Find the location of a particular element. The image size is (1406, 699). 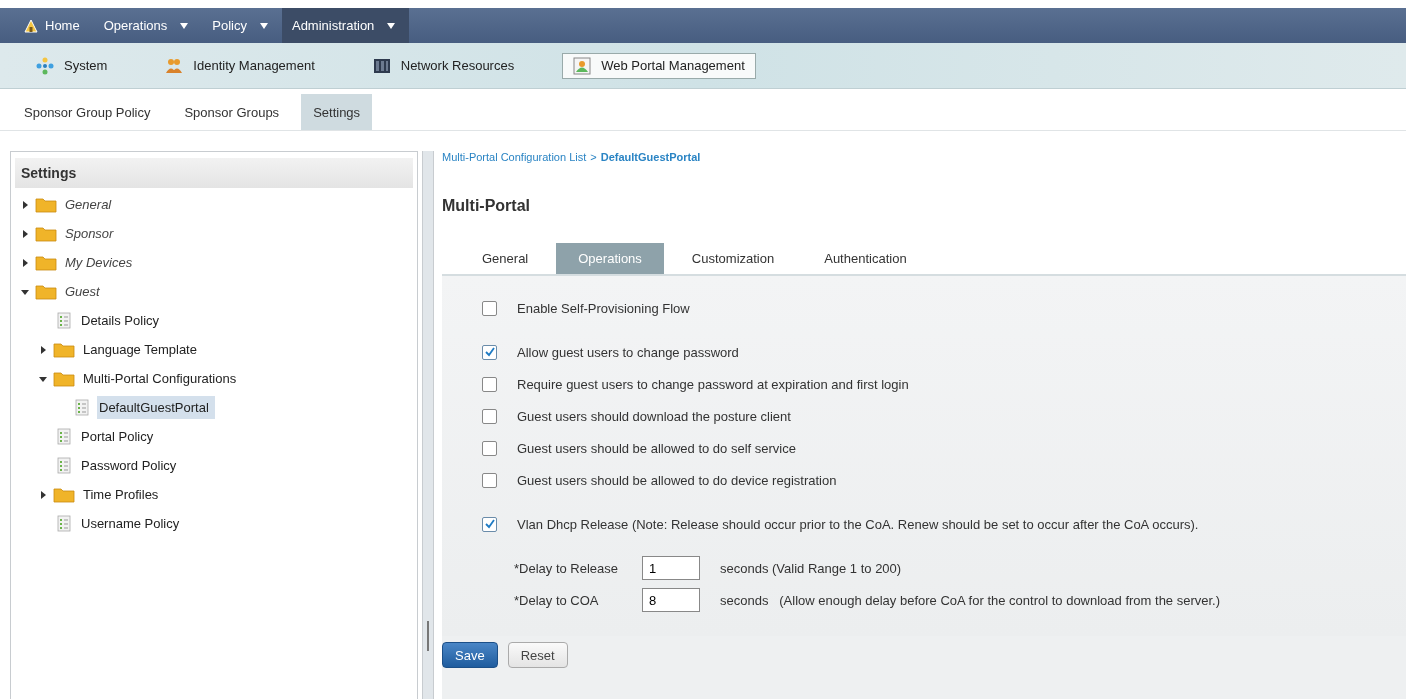

server-rack-icon is located at coordinates (381, 65).